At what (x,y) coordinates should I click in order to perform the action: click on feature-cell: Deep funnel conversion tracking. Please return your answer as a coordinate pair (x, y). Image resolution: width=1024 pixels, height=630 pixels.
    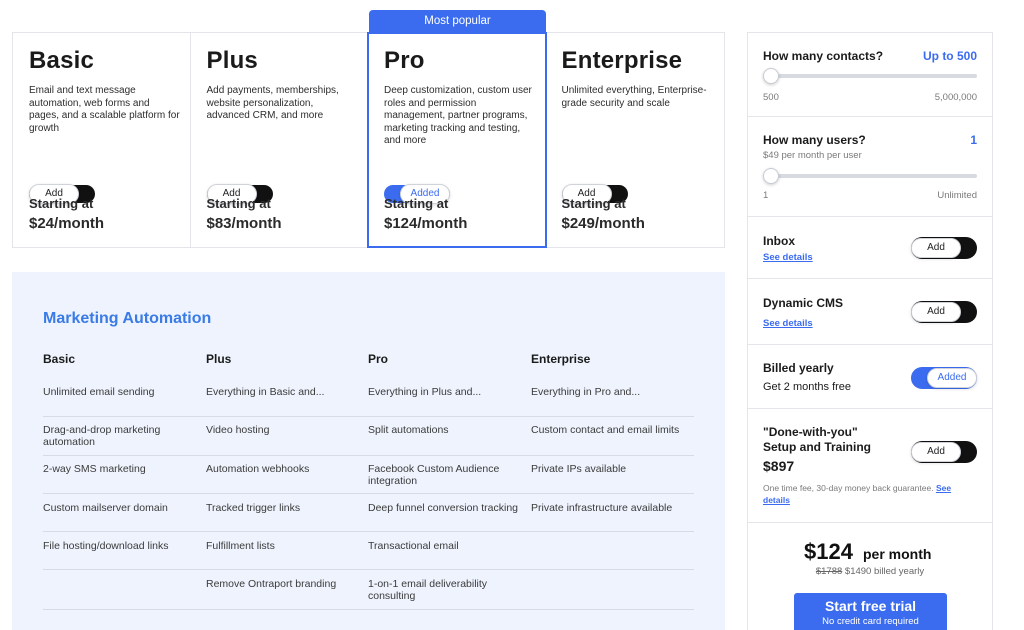
    Looking at the image, I should click on (443, 508).